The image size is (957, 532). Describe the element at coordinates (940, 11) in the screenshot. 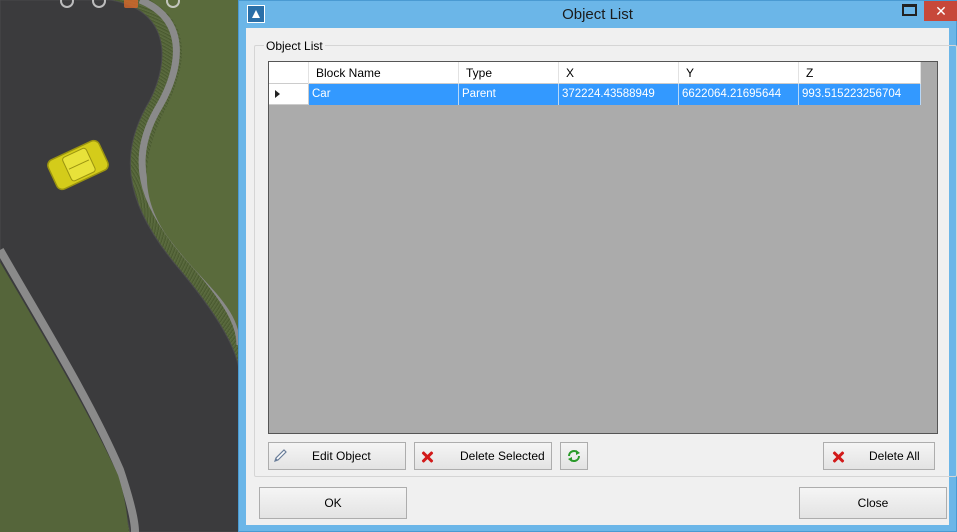

I see `window-close-button: ✕` at that location.